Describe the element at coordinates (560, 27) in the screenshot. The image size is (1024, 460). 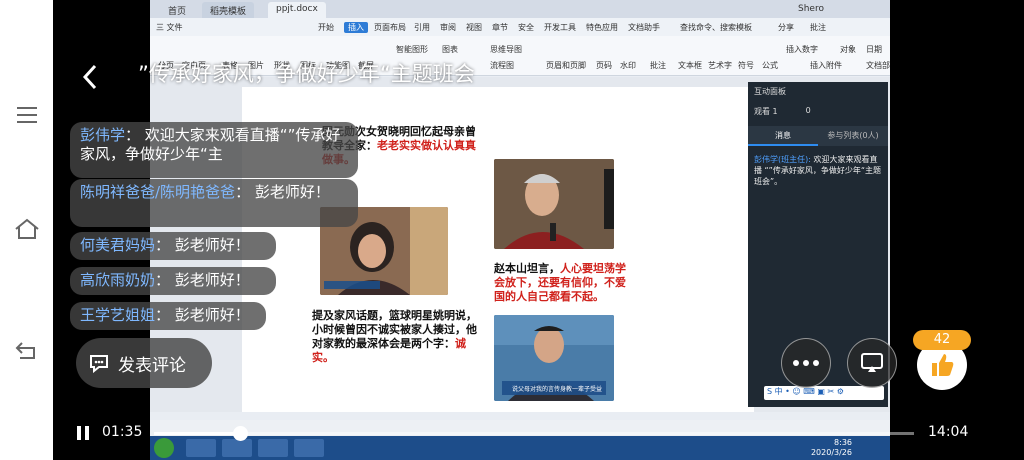
I see `menu-devtools: 开发工具` at that location.